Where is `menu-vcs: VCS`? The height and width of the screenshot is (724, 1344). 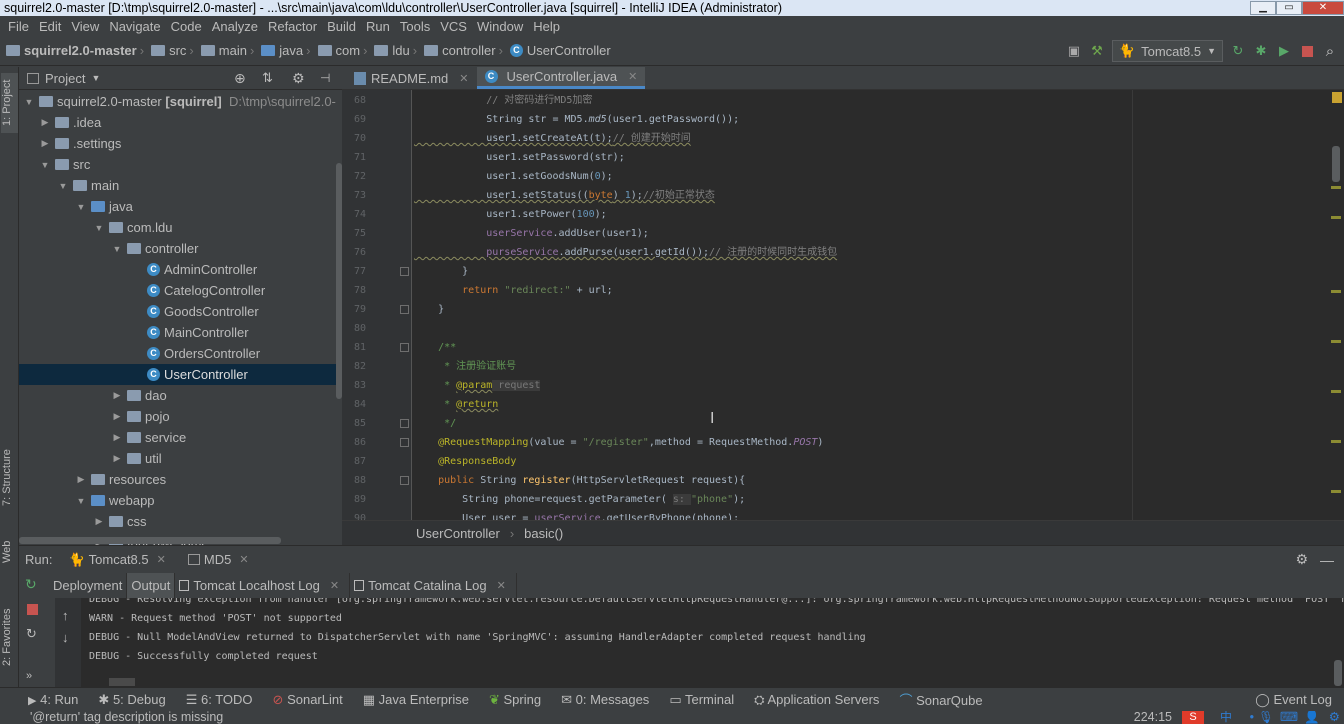 menu-vcs: VCS is located at coordinates (453, 26).